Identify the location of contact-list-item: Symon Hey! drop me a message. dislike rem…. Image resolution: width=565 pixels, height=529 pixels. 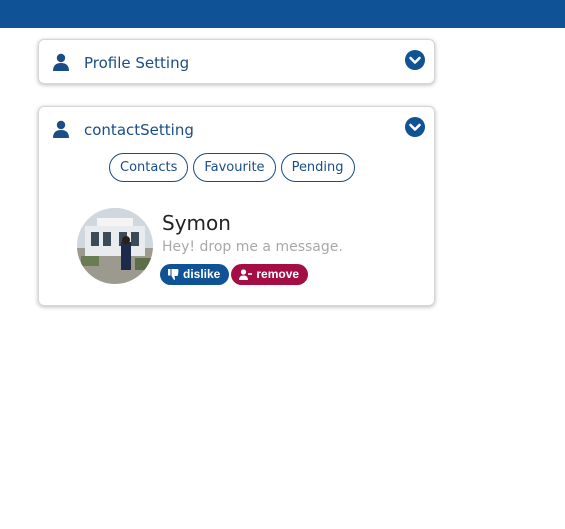
(247, 248).